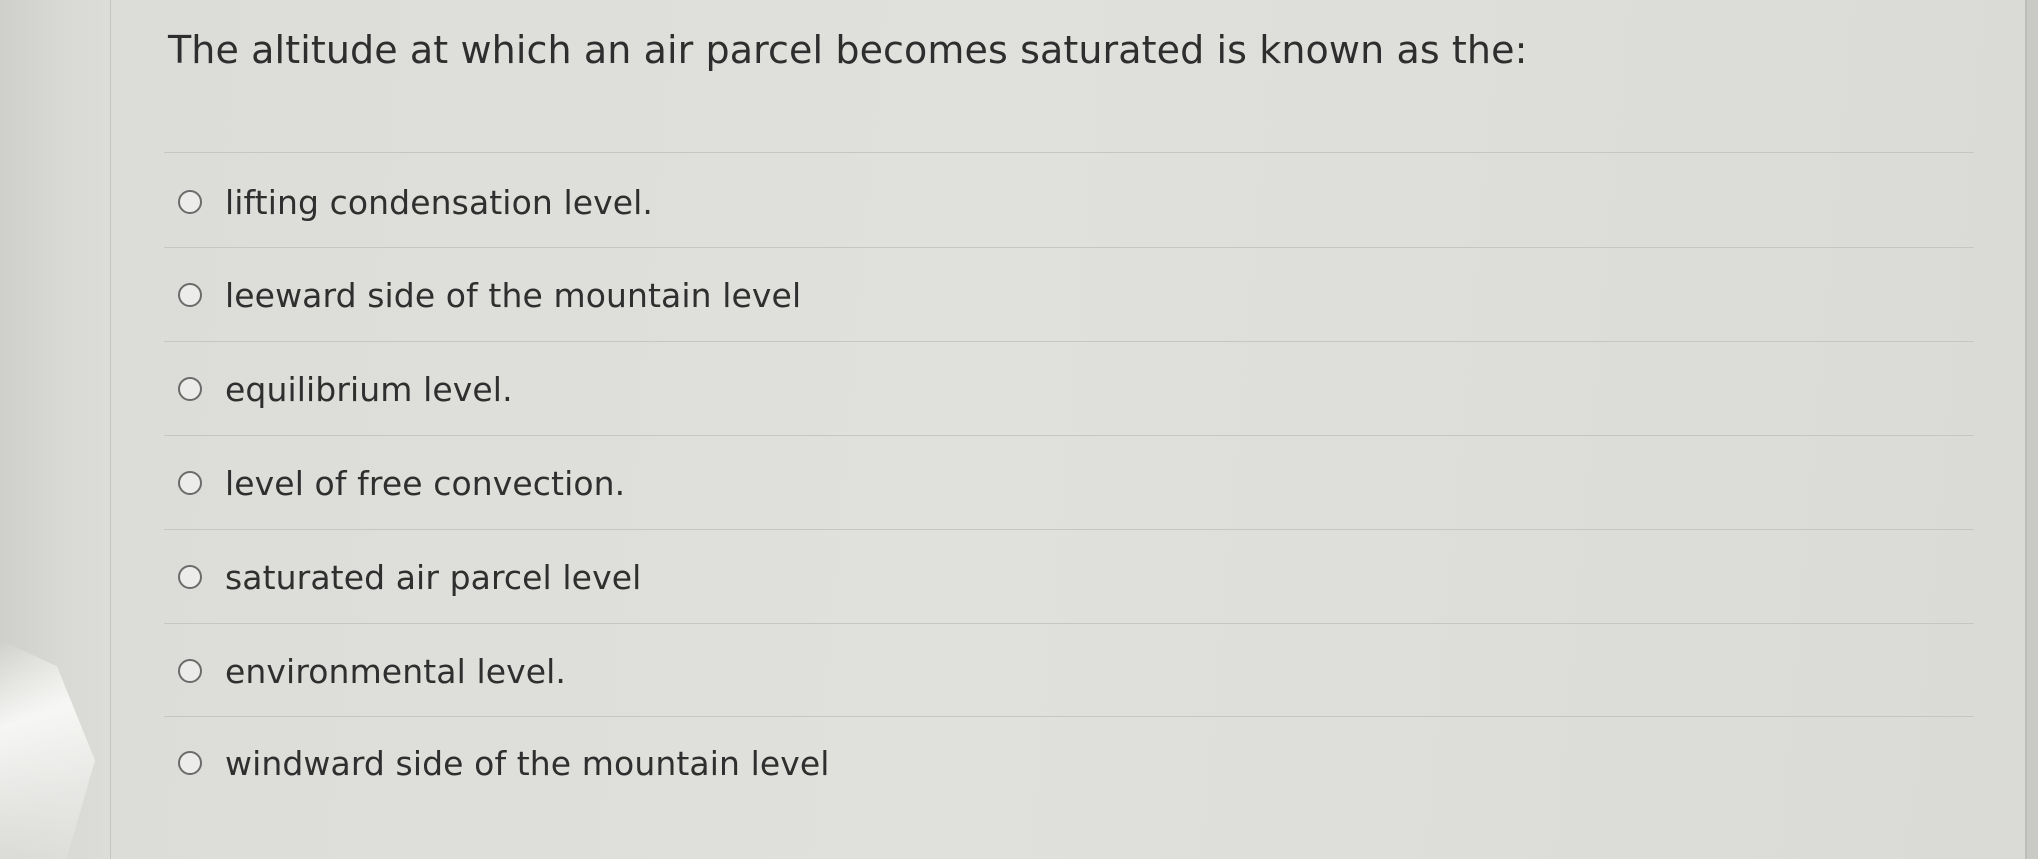 This screenshot has height=859, width=2038. Describe the element at coordinates (425, 483) in the screenshot. I see `answer-option-label: level of free convection.` at that location.